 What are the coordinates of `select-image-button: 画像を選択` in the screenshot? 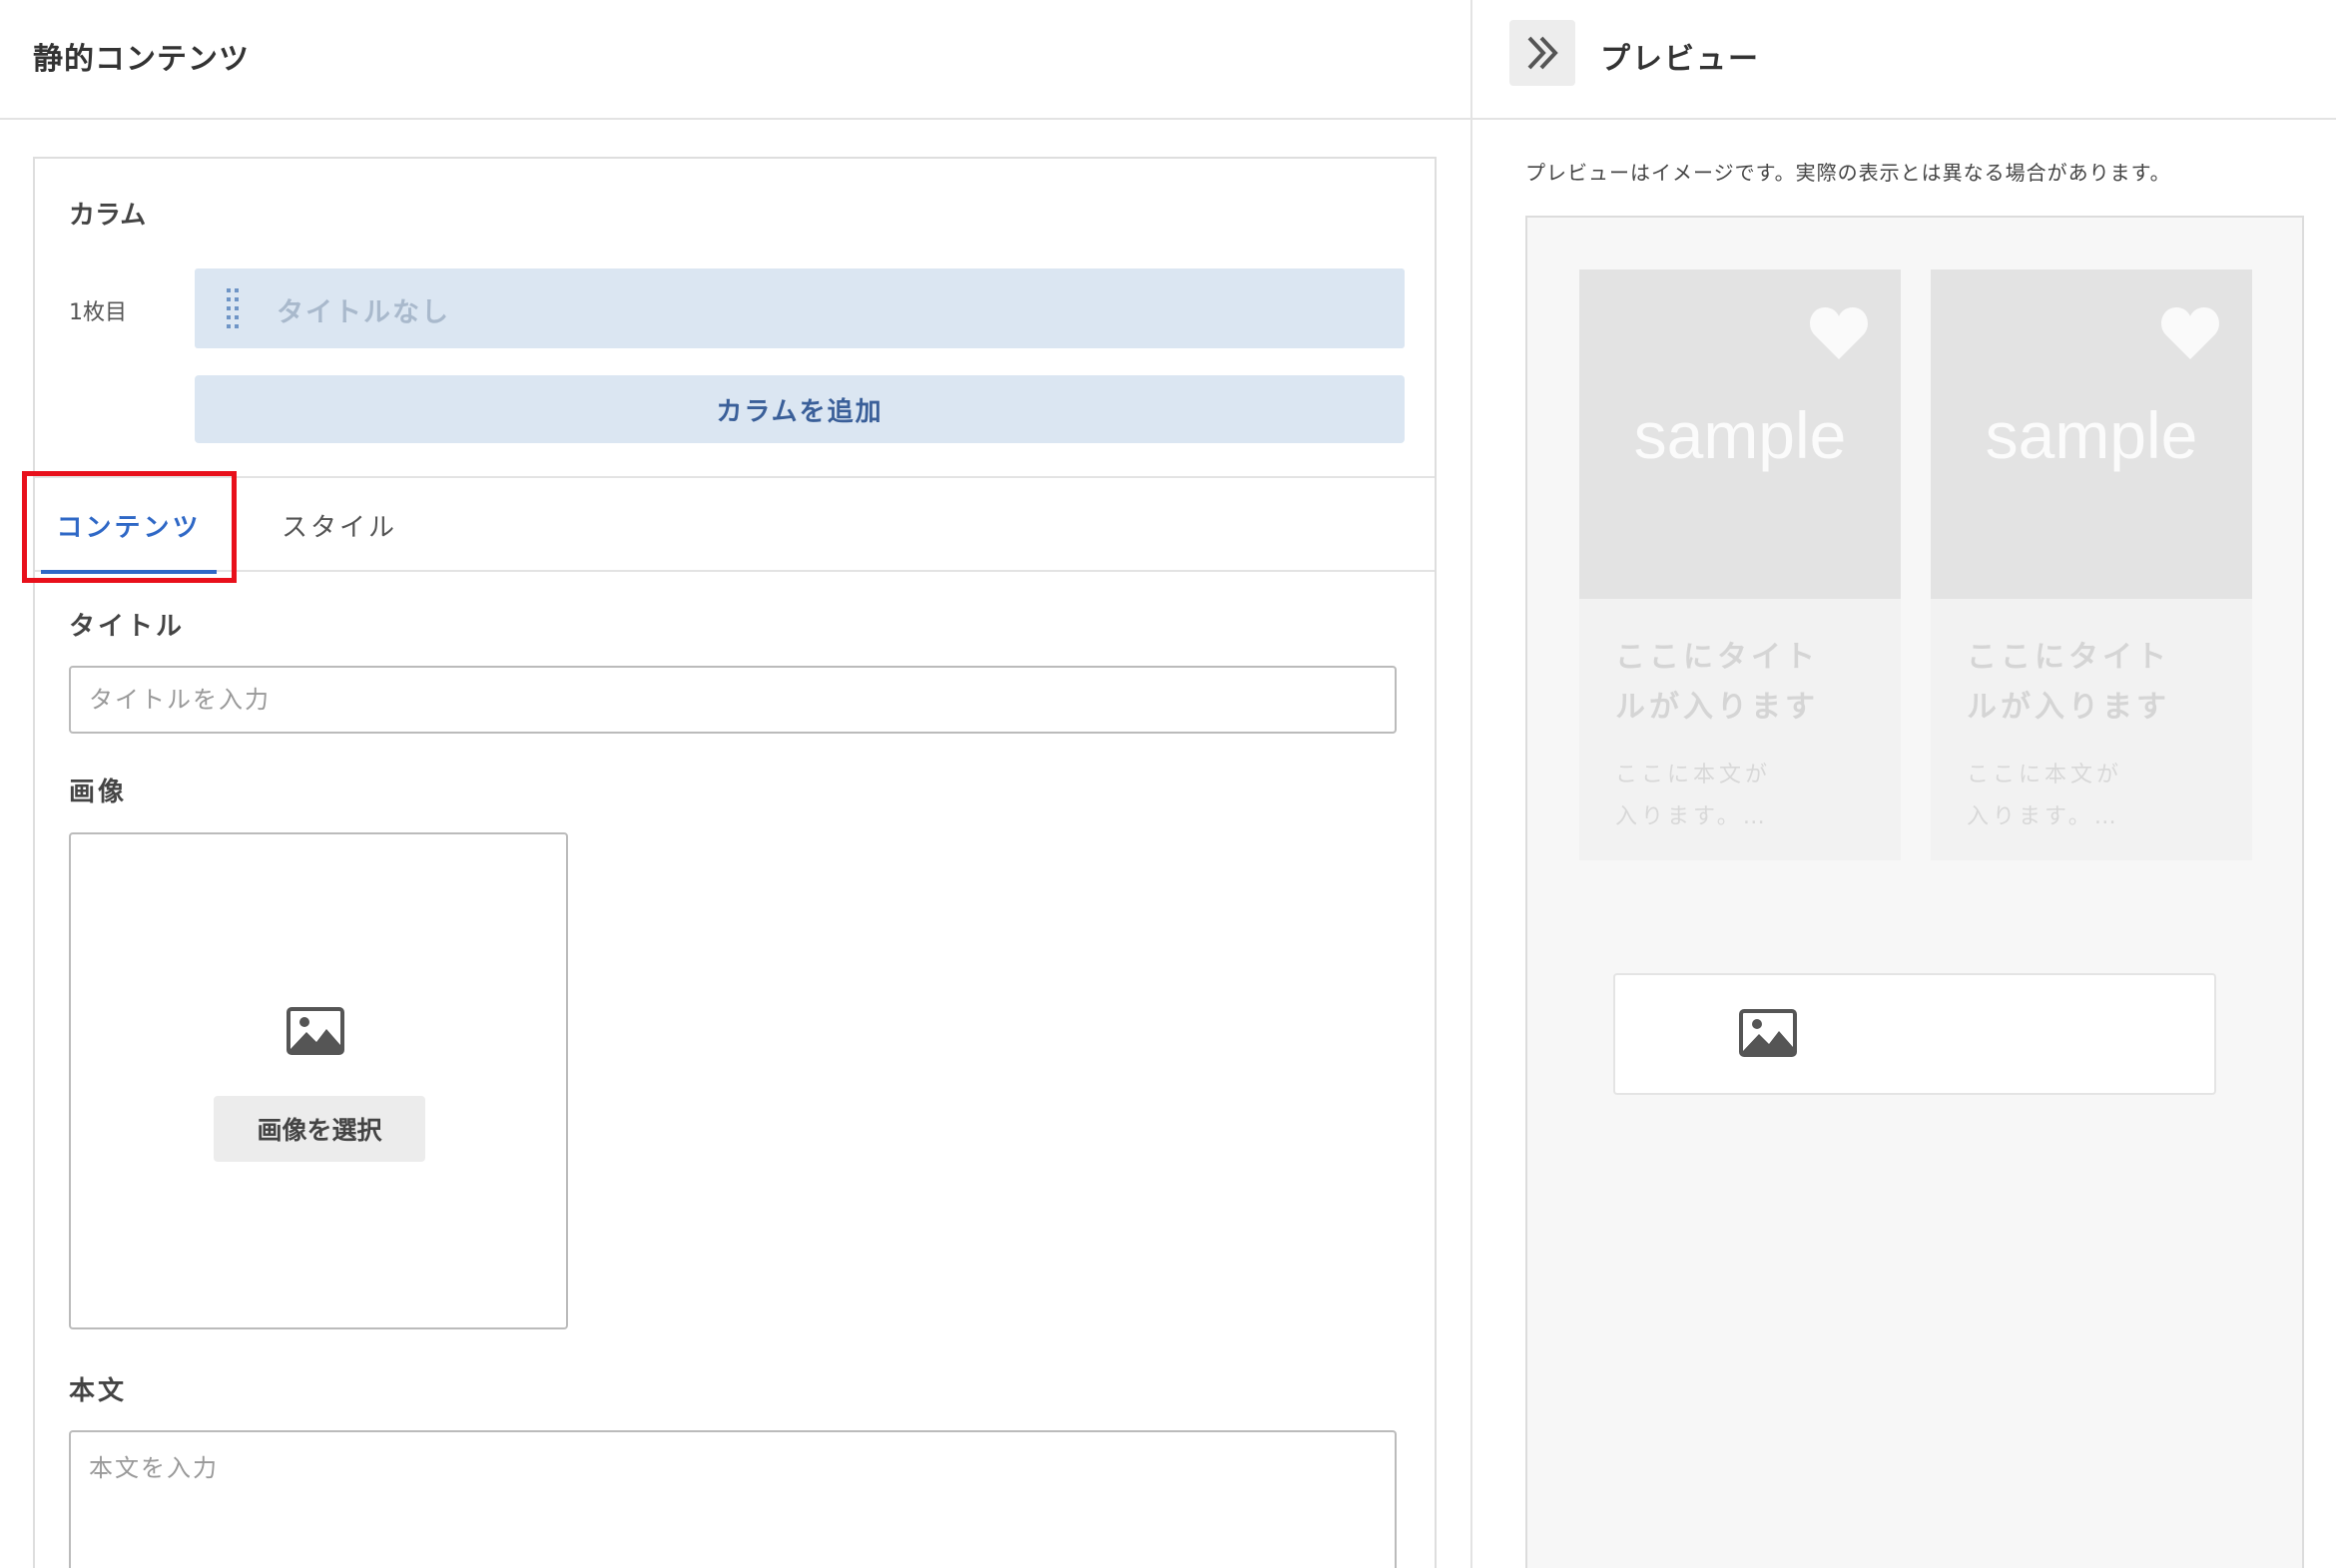 It's located at (319, 1129).